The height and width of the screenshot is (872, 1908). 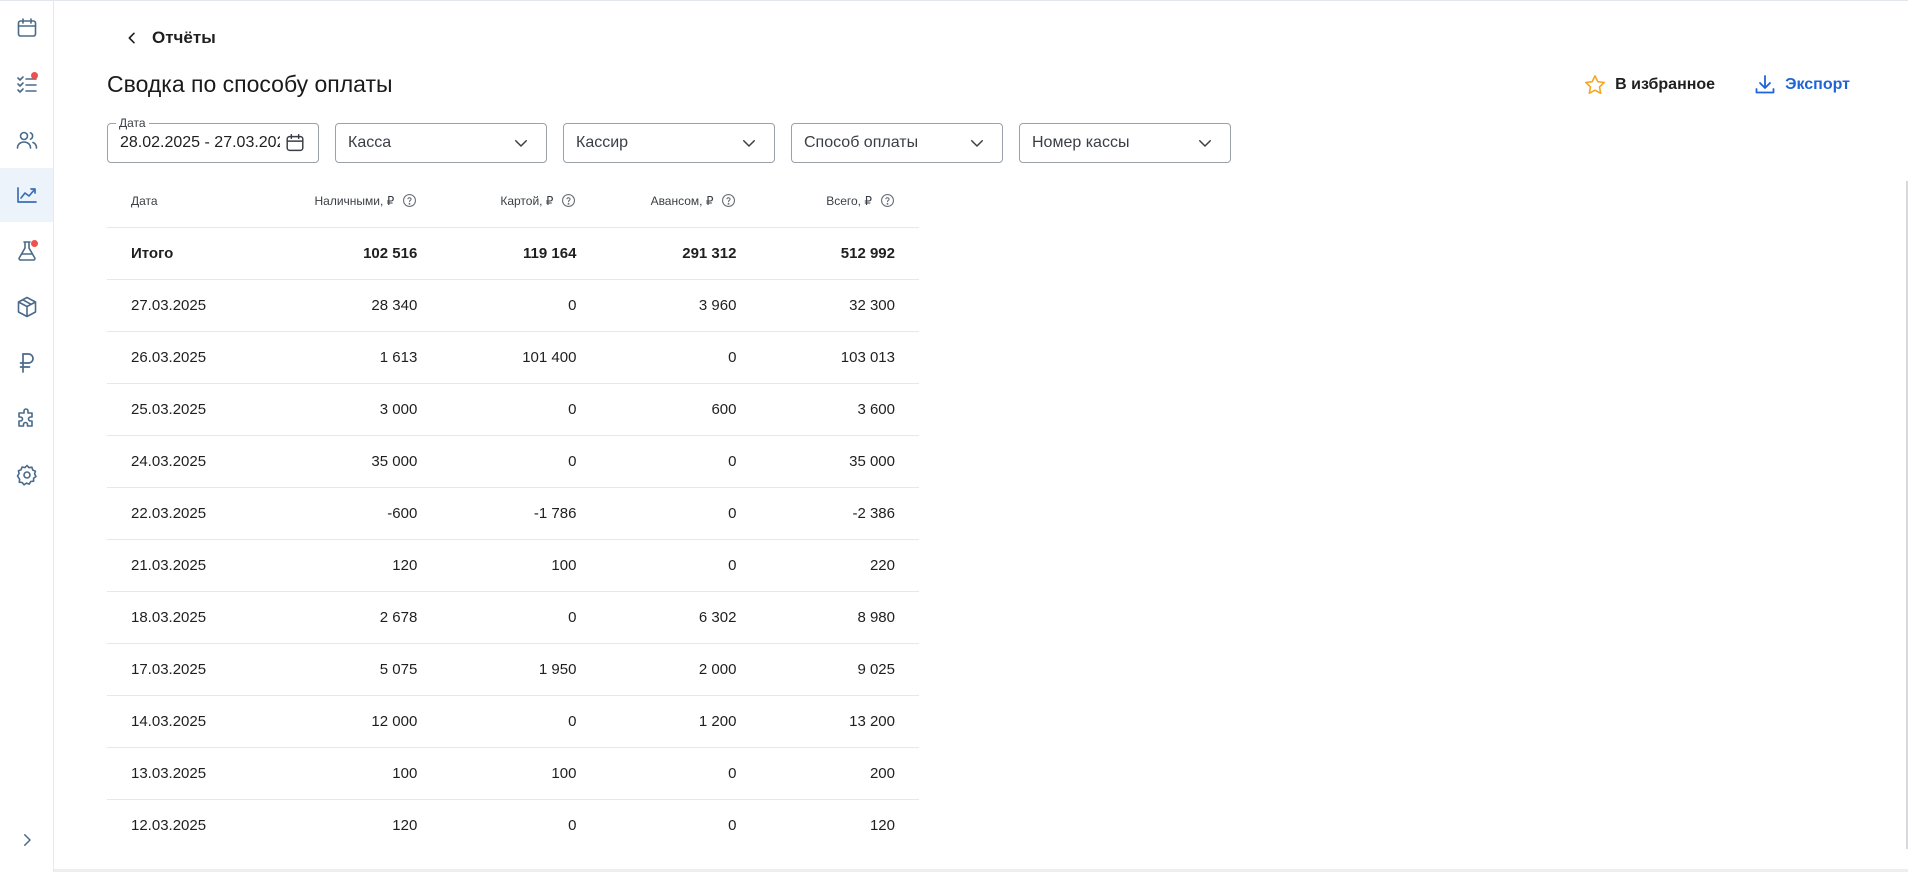 I want to click on column-header-card-label: Картой, ₽, so click(x=527, y=200).